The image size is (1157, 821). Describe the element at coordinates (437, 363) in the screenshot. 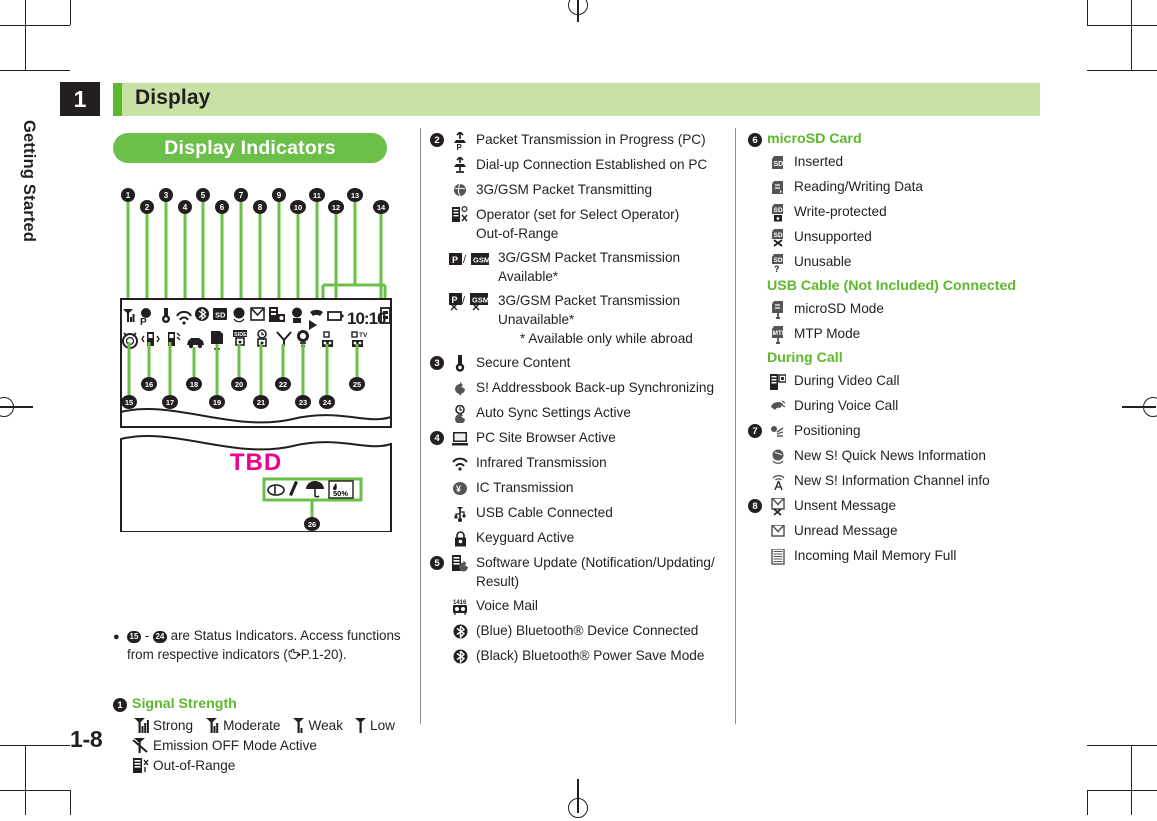

I see `callout-badge-3: 3` at that location.